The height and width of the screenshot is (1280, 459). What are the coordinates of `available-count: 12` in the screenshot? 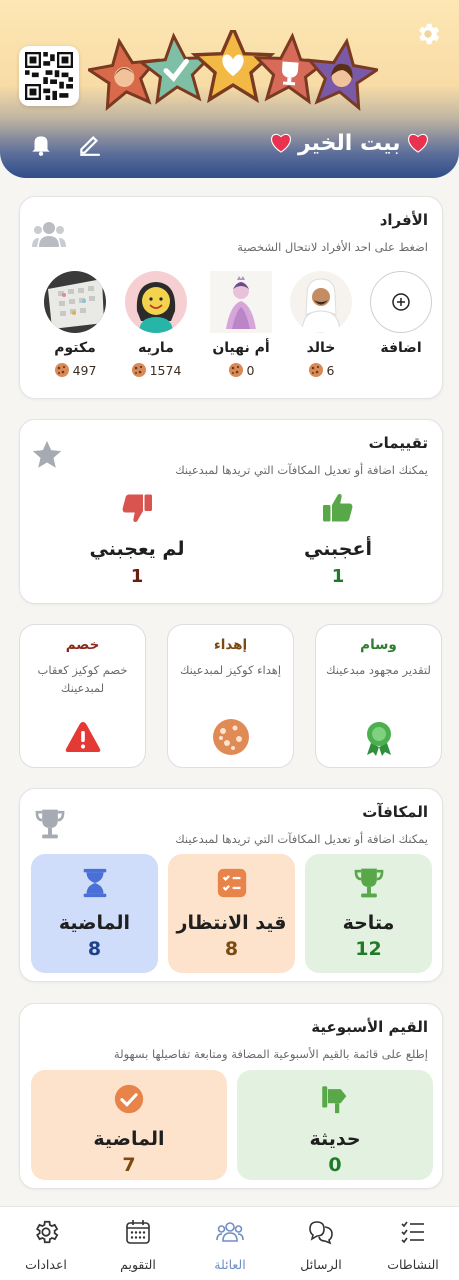 It's located at (368, 949).